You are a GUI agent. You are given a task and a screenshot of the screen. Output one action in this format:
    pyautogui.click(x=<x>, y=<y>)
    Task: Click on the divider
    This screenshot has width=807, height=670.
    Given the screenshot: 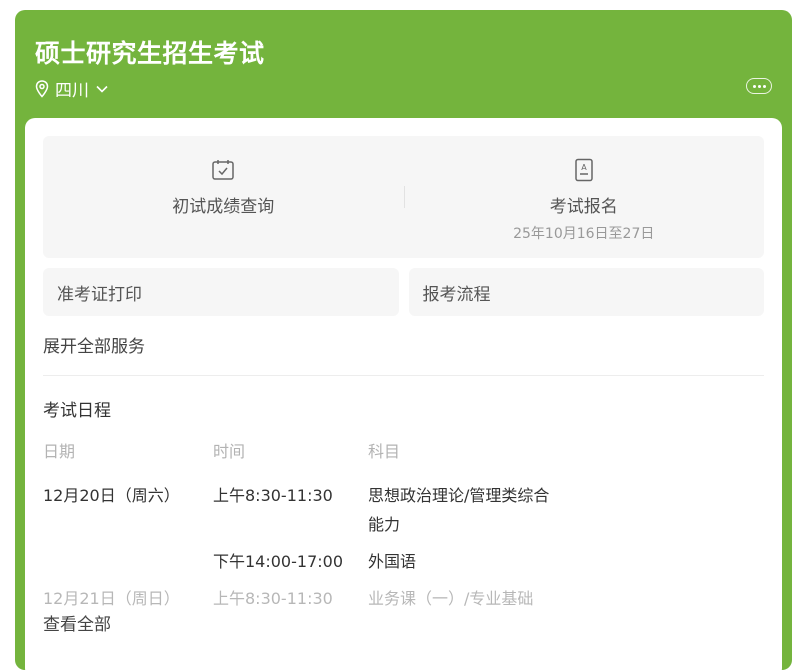 What is the action you would take?
    pyautogui.click(x=403, y=375)
    